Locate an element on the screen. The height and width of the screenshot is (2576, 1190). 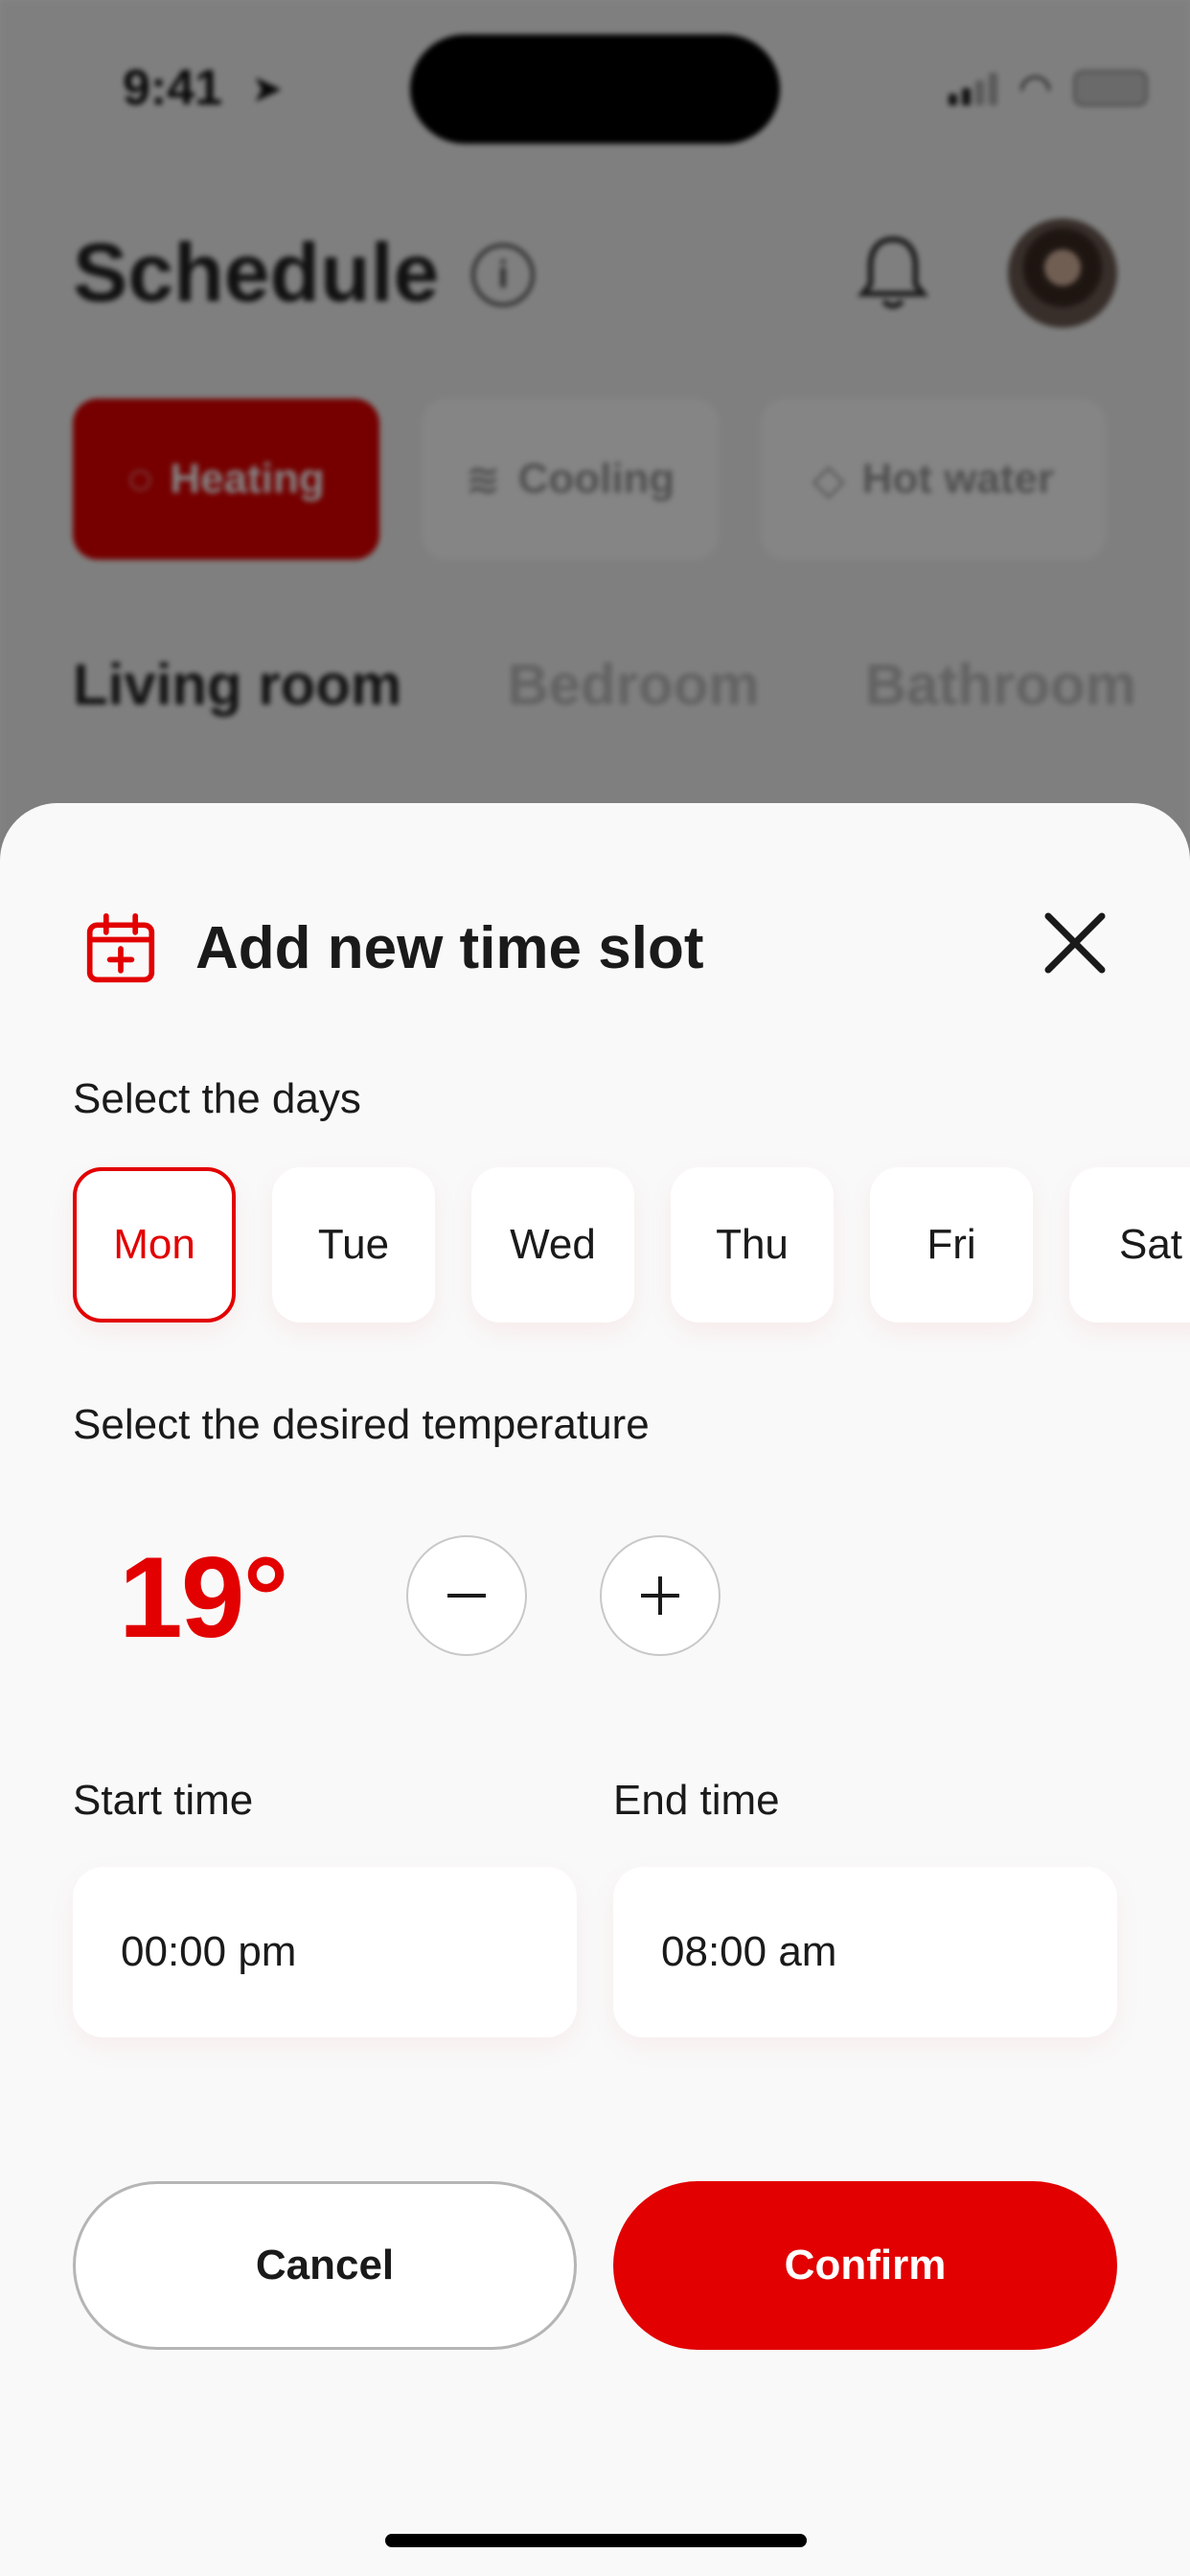
end-time-label: End time is located at coordinates (697, 1800).